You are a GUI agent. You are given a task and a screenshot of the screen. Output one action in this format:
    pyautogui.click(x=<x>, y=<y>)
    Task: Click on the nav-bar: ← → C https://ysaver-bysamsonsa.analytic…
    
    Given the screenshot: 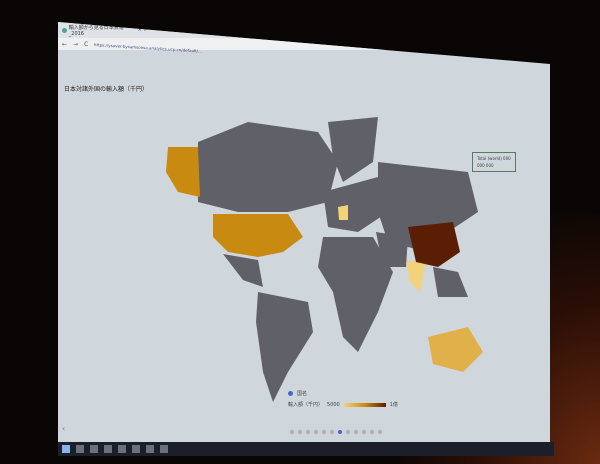 What is the action you would take?
    pyautogui.click(x=304, y=45)
    